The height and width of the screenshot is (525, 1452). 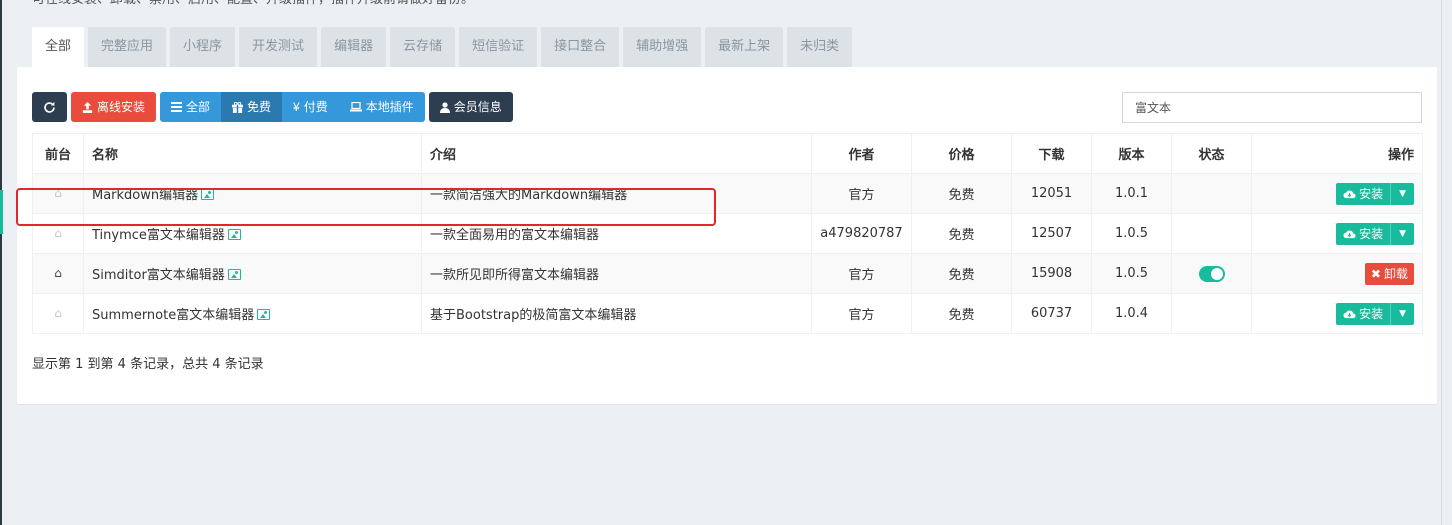 What do you see at coordinates (158, 235) in the screenshot?
I see `plugin-name: Tinymce富文本编辑器` at bounding box center [158, 235].